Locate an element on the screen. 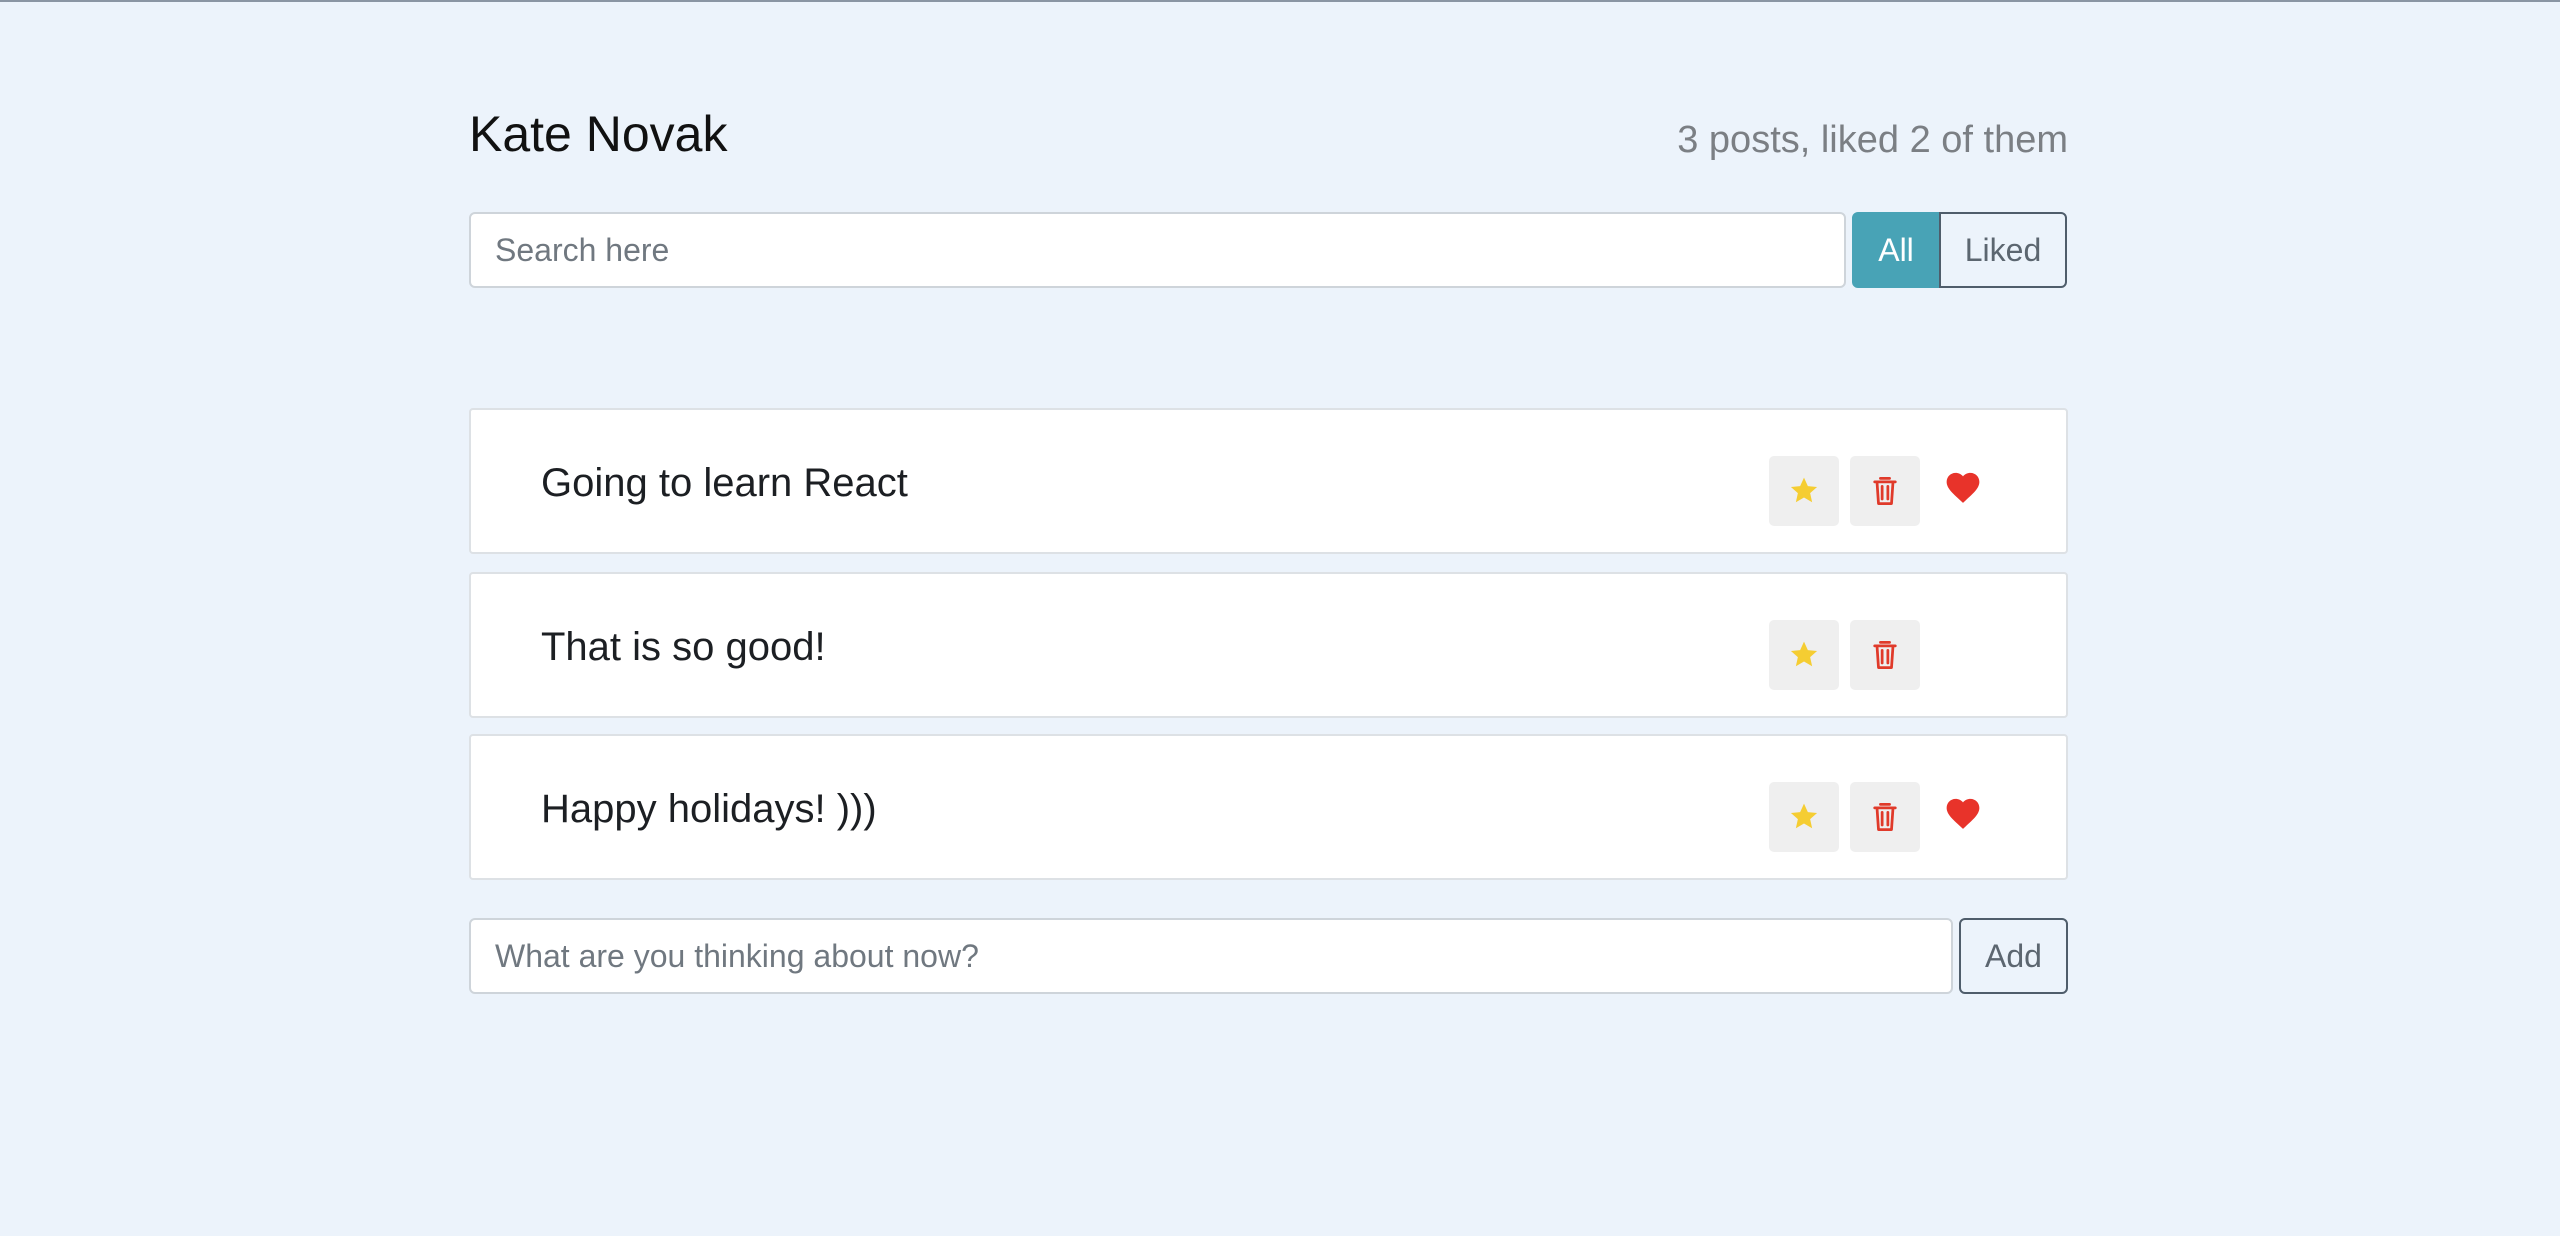 The image size is (2560, 1236). filter-group: All Liked is located at coordinates (1959, 250).